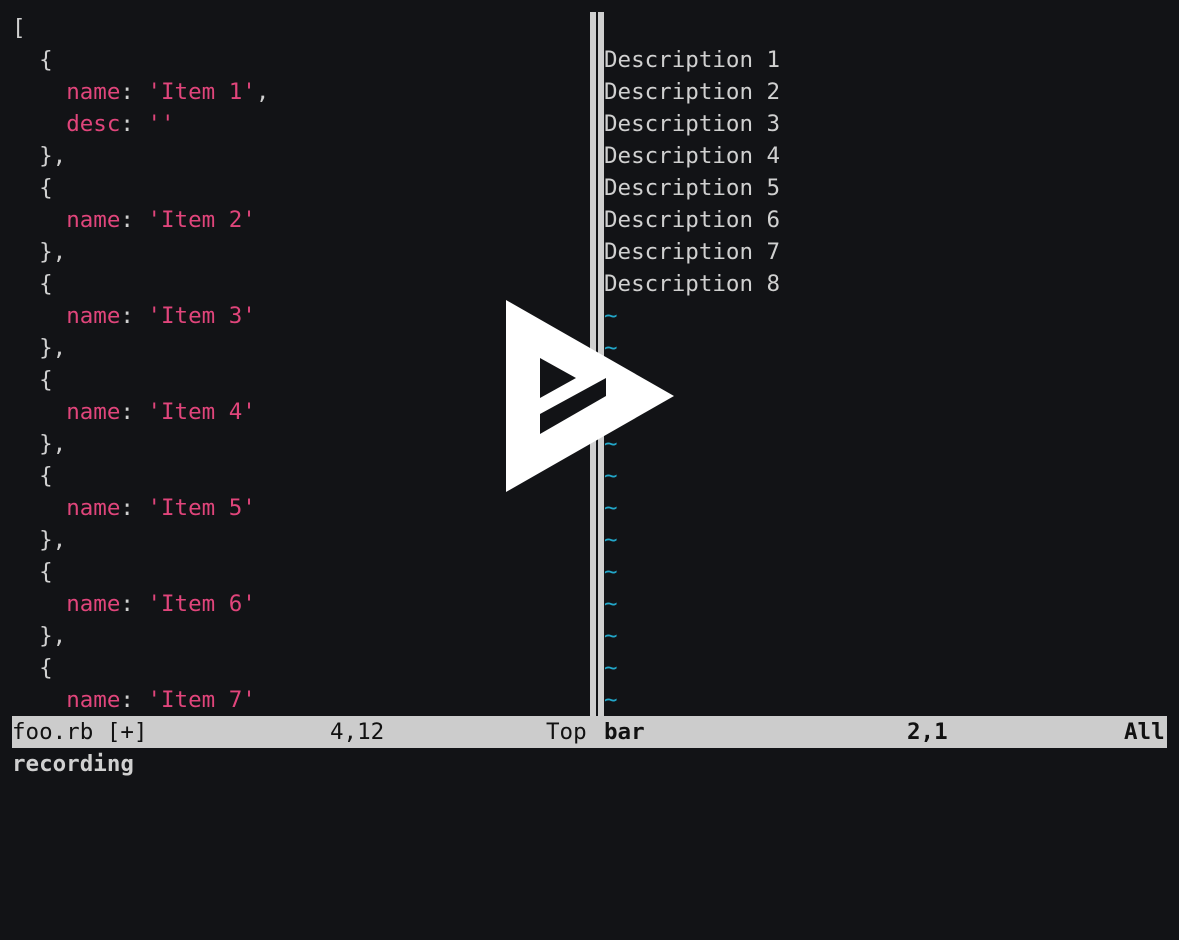  Describe the element at coordinates (301, 604) in the screenshot. I see `code-line: name: 'Item 6'` at that location.